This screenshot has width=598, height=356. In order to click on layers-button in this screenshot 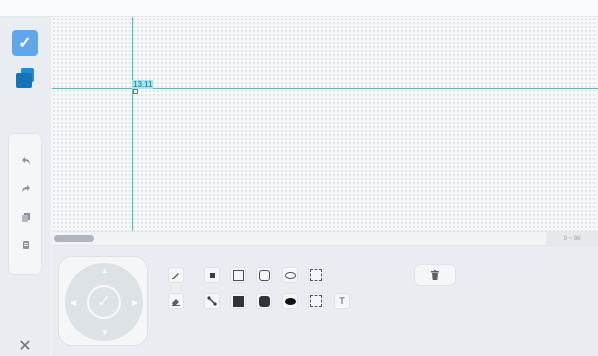, I will do `click(25, 78)`.